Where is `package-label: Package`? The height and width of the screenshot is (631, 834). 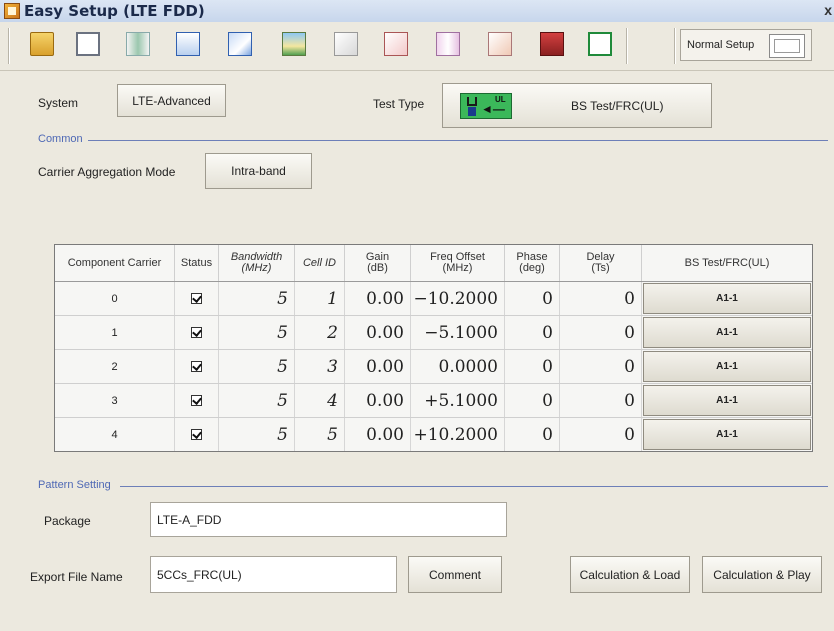
package-label: Package is located at coordinates (67, 521).